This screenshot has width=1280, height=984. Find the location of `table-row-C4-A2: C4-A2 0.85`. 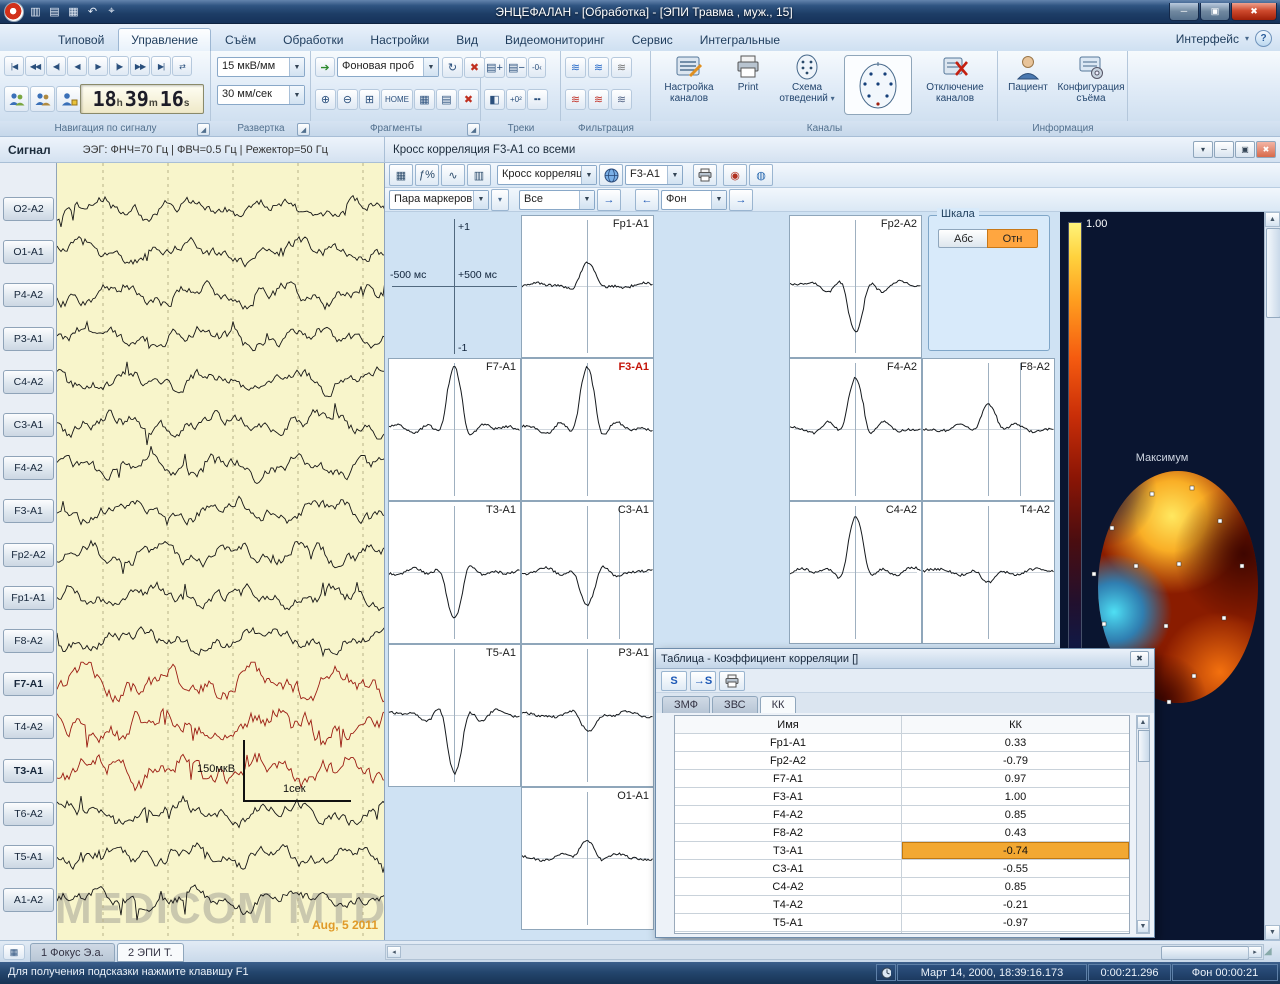

table-row-C4-A2: C4-A2 0.85 is located at coordinates (902, 887).